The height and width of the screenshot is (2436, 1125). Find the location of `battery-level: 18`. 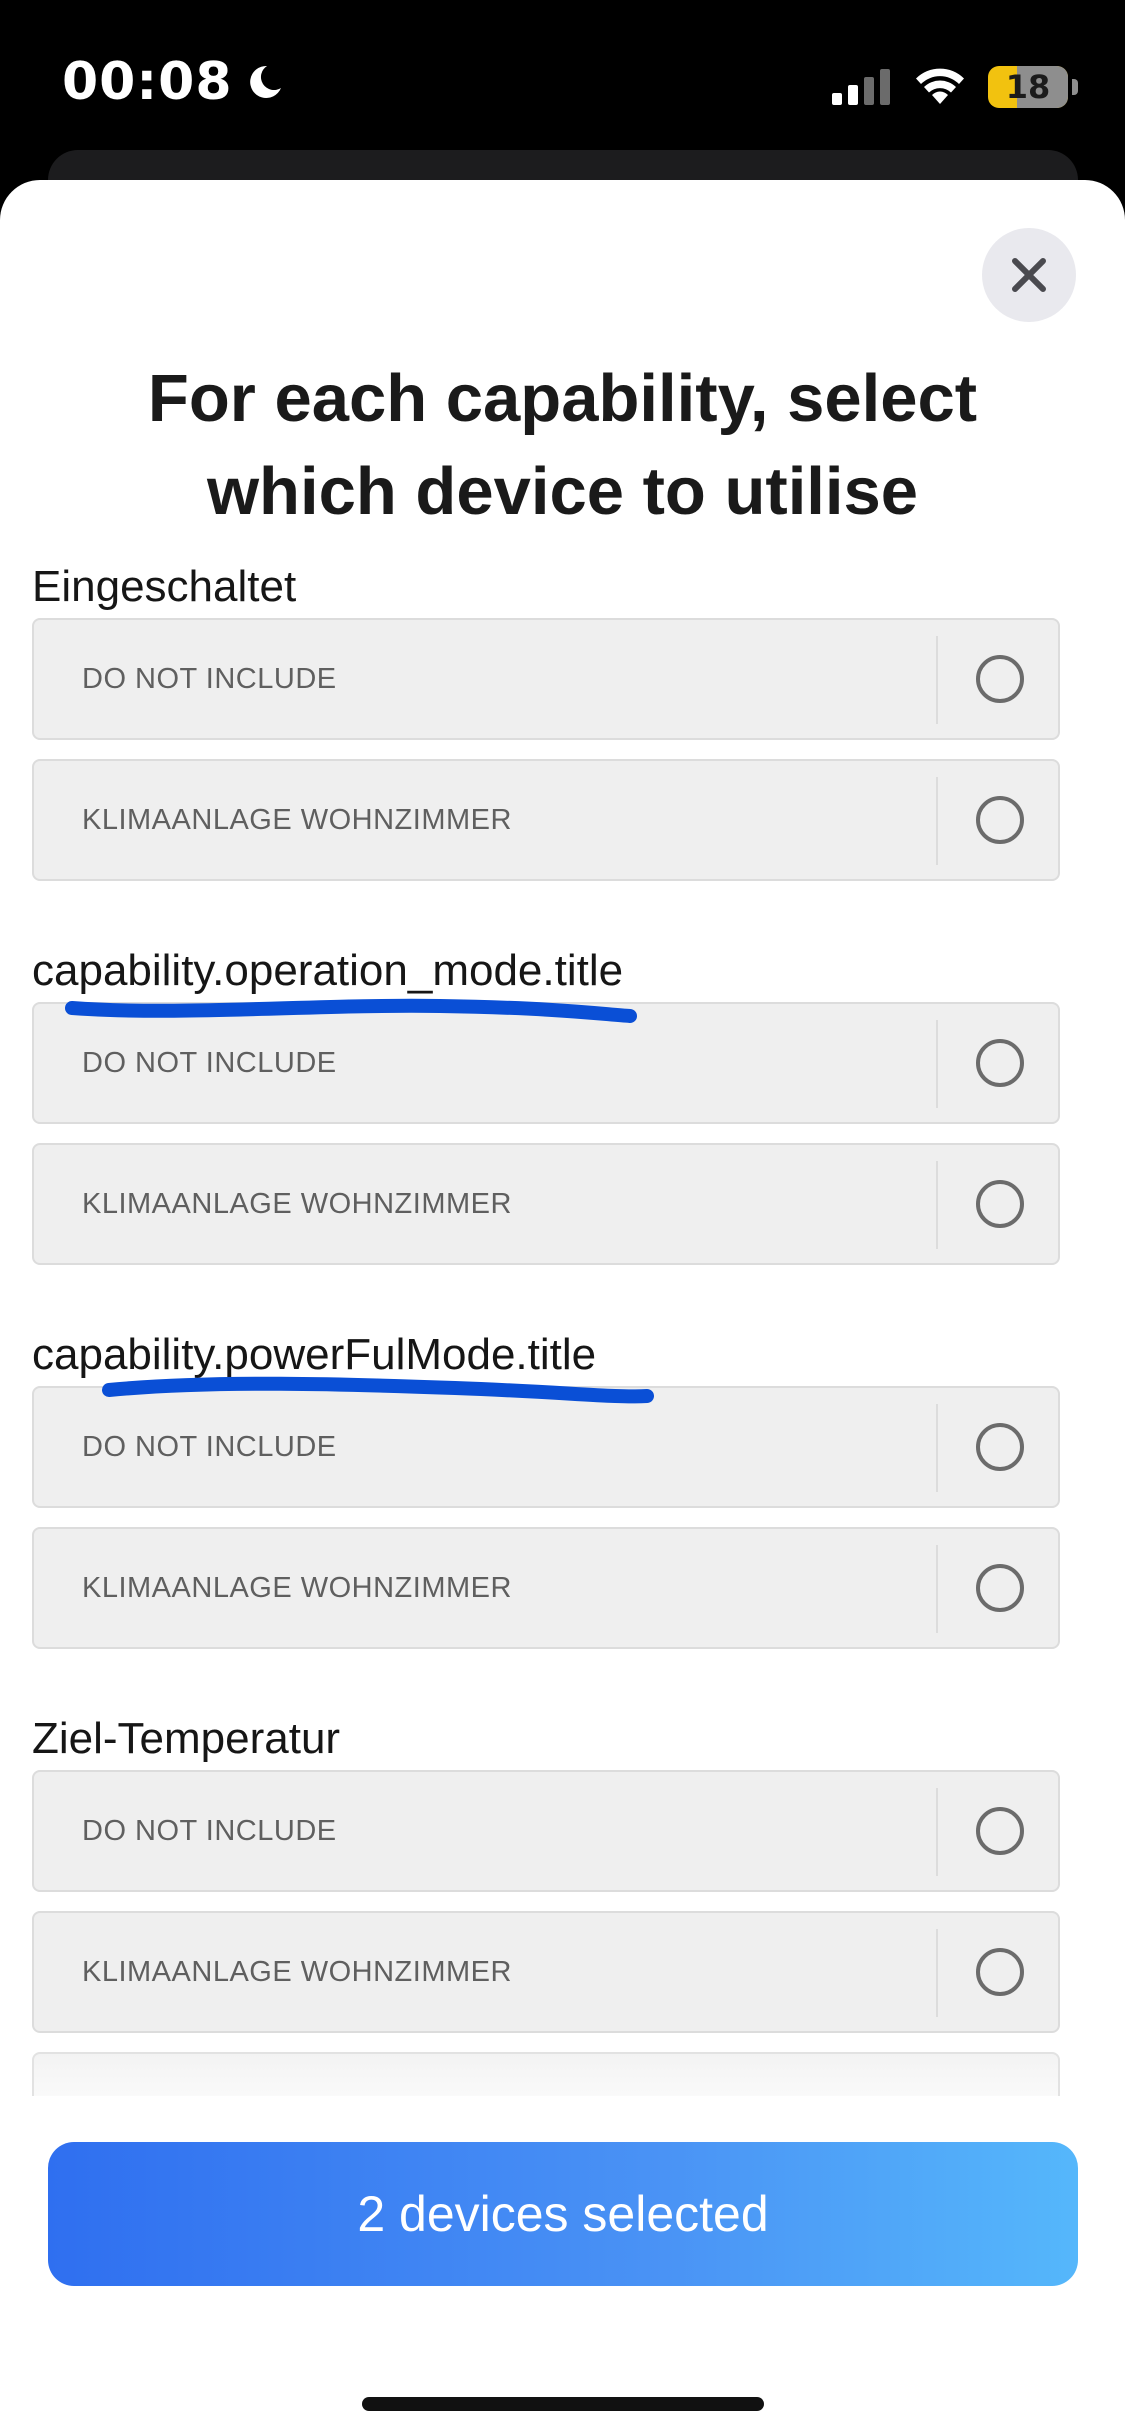

battery-level: 18 is located at coordinates (1028, 87).